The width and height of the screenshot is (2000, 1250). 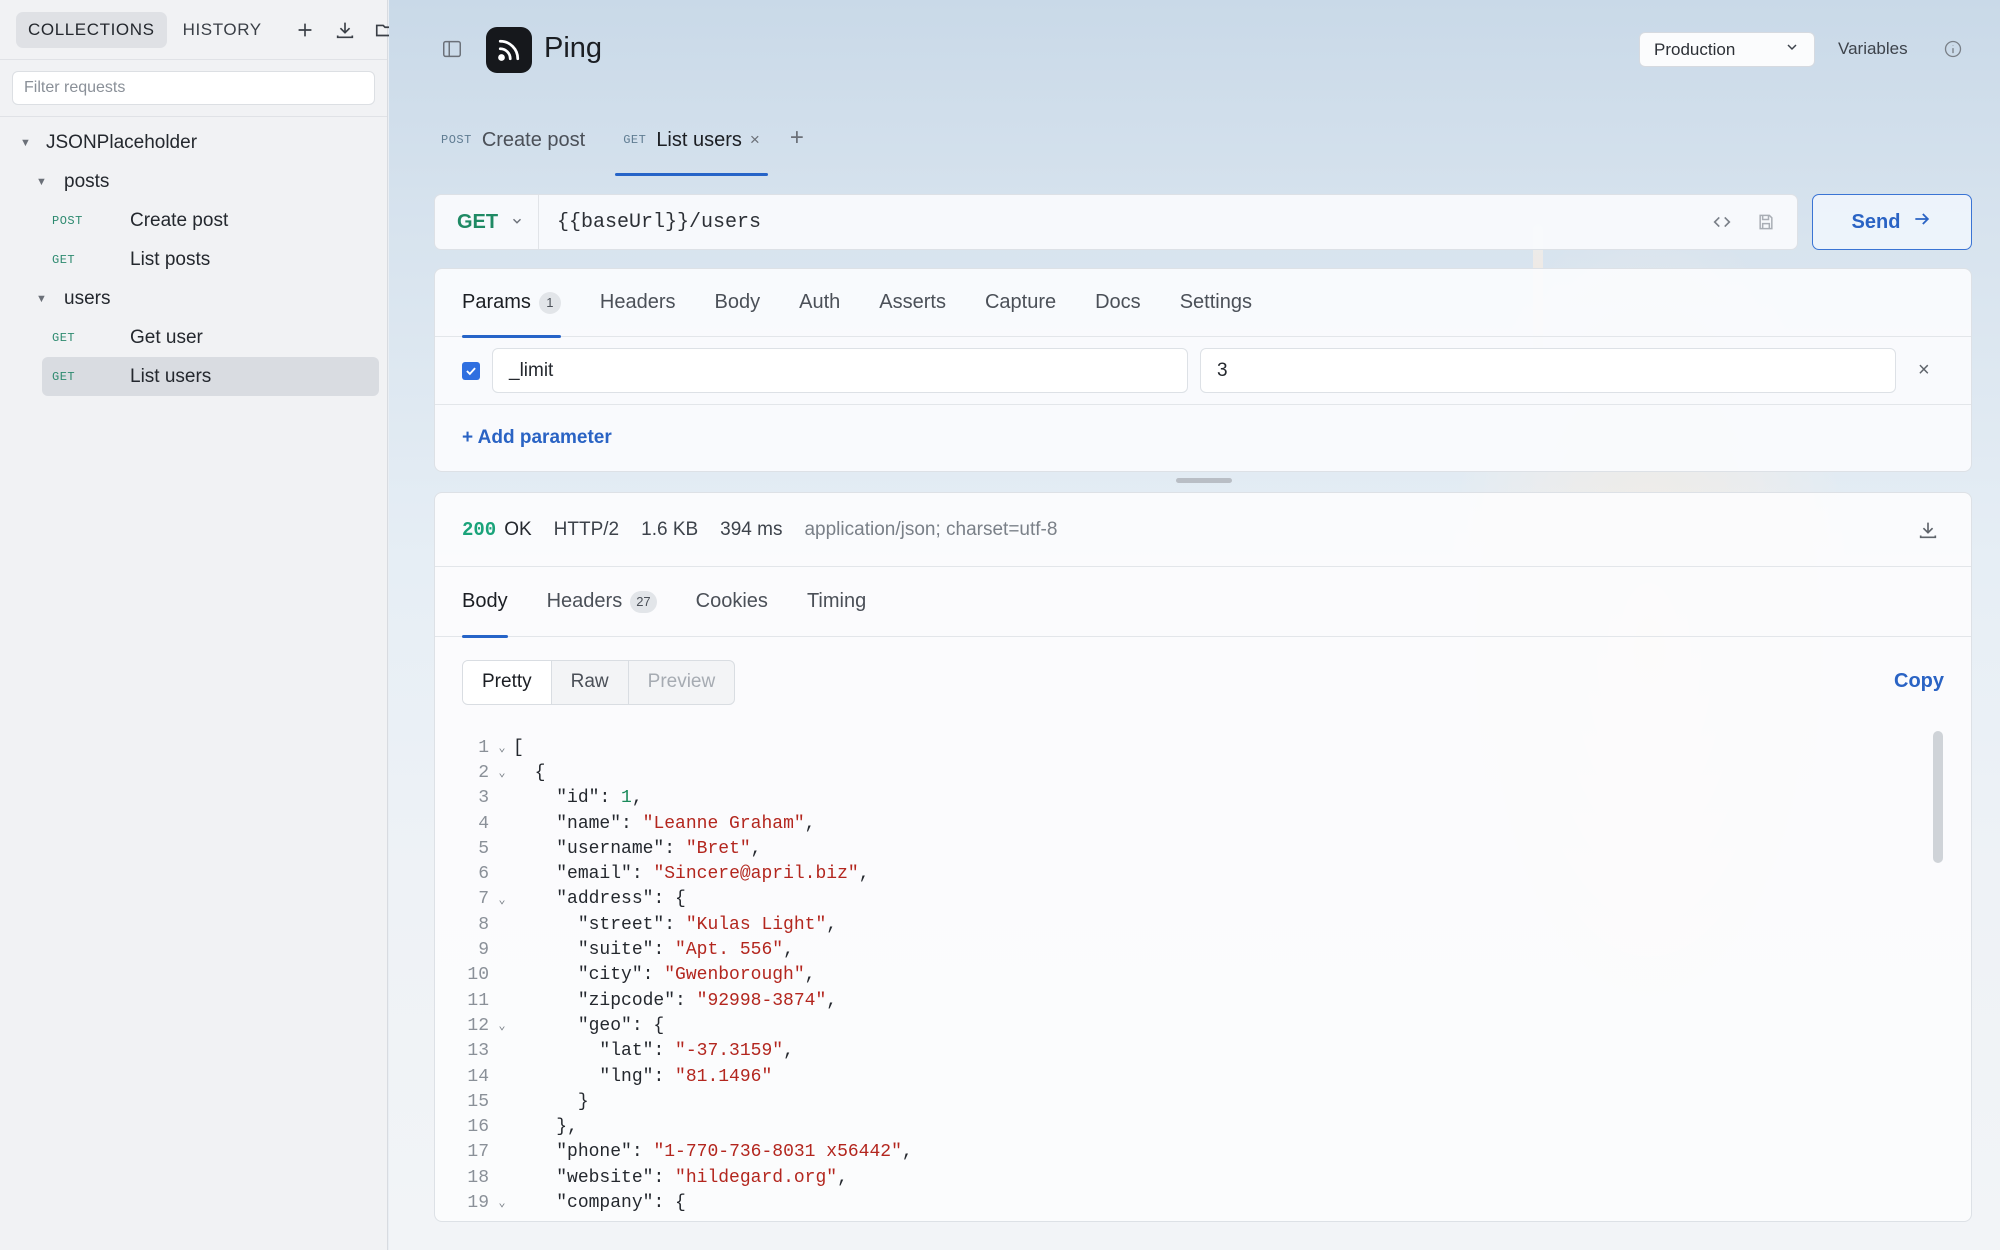 What do you see at coordinates (91, 29) in the screenshot?
I see `tab-collections: COLLECTIONS` at bounding box center [91, 29].